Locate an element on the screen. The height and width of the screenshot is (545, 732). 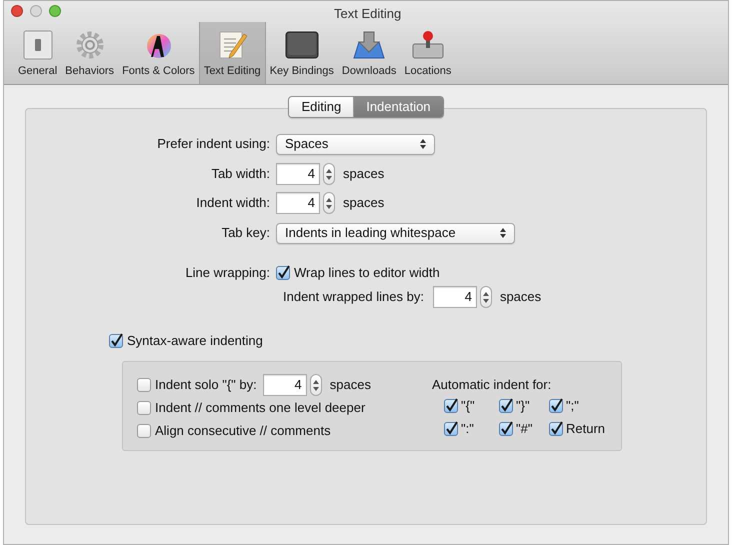
toolbar-item: Text Editing is located at coordinates (232, 53).